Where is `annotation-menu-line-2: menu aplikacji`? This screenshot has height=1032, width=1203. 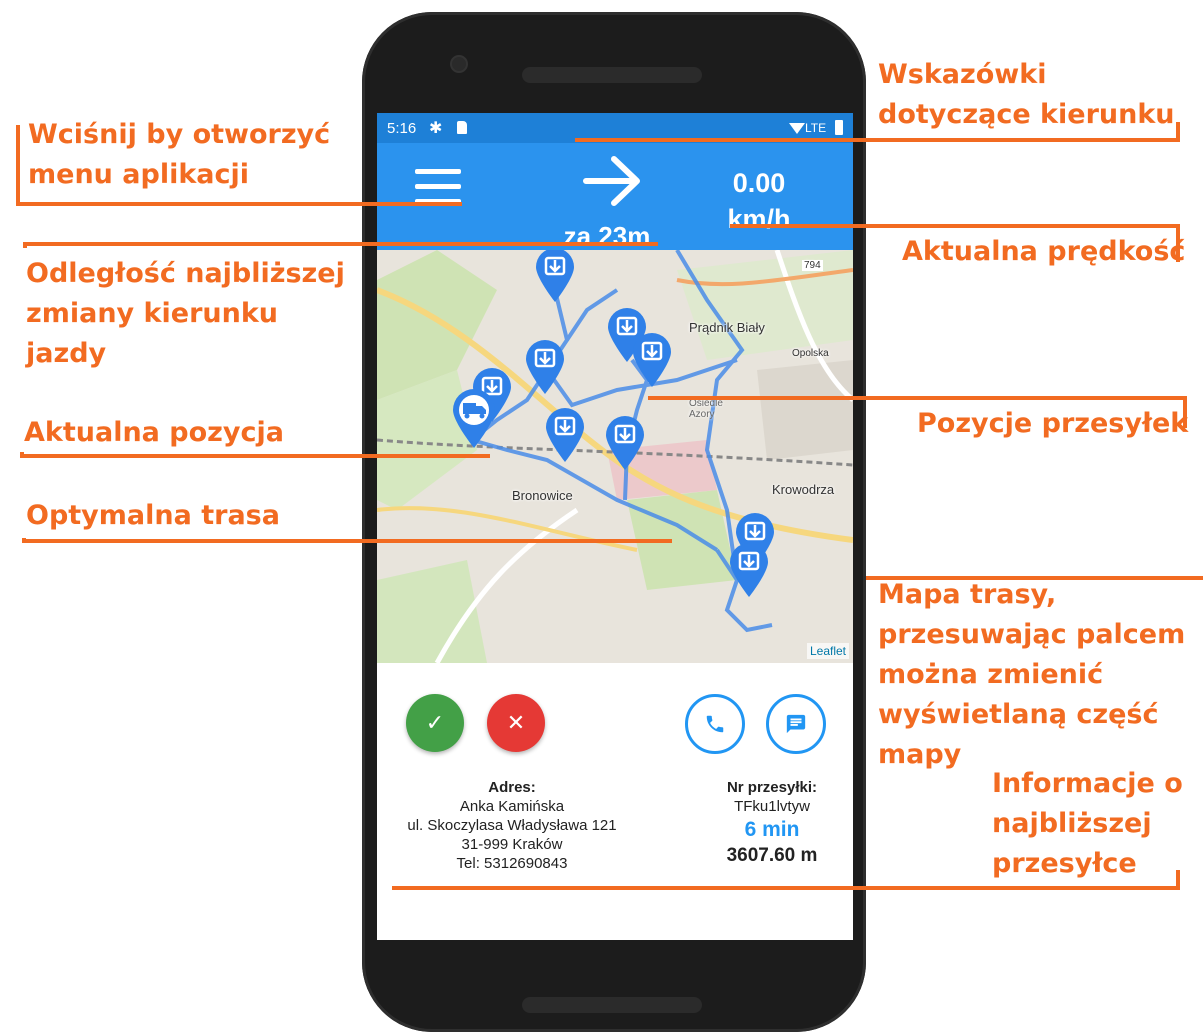 annotation-menu-line-2: menu aplikacji is located at coordinates (139, 174).